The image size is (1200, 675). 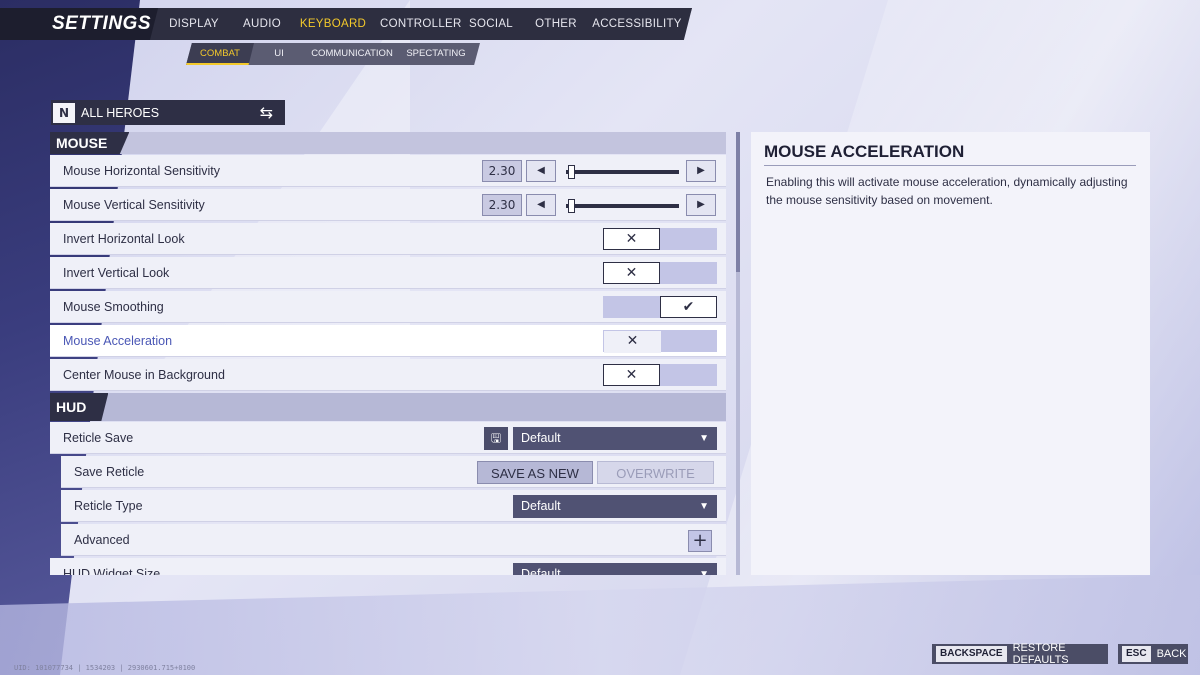 What do you see at coordinates (1040, 654) in the screenshot?
I see `restore-defaults-label: RESTORE DEFAULTS` at bounding box center [1040, 654].